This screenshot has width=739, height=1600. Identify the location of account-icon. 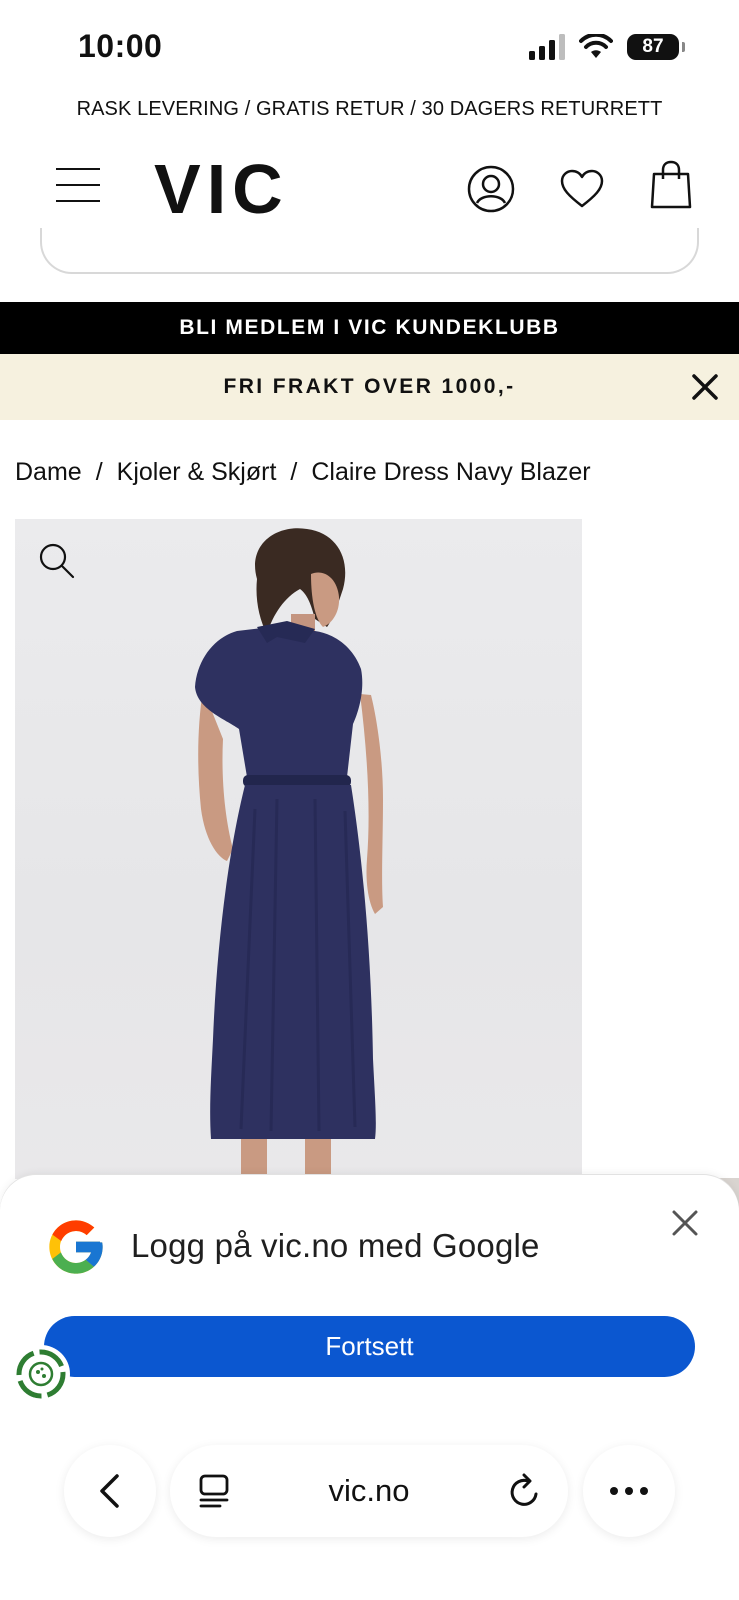
(491, 189).